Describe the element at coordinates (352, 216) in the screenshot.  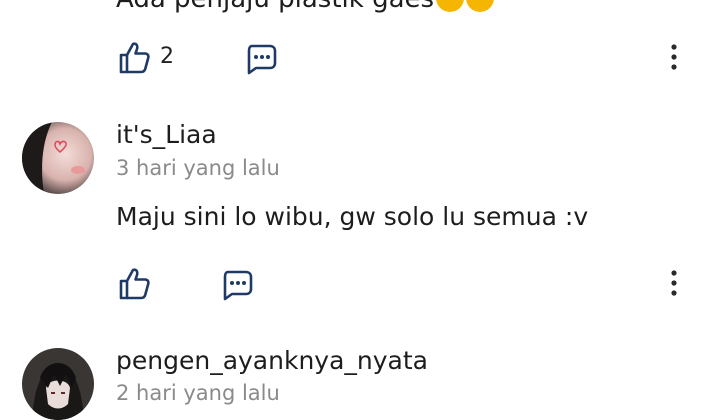
I see `comment-text: Maju sini lo wibu, gw solo lu semua :v` at that location.